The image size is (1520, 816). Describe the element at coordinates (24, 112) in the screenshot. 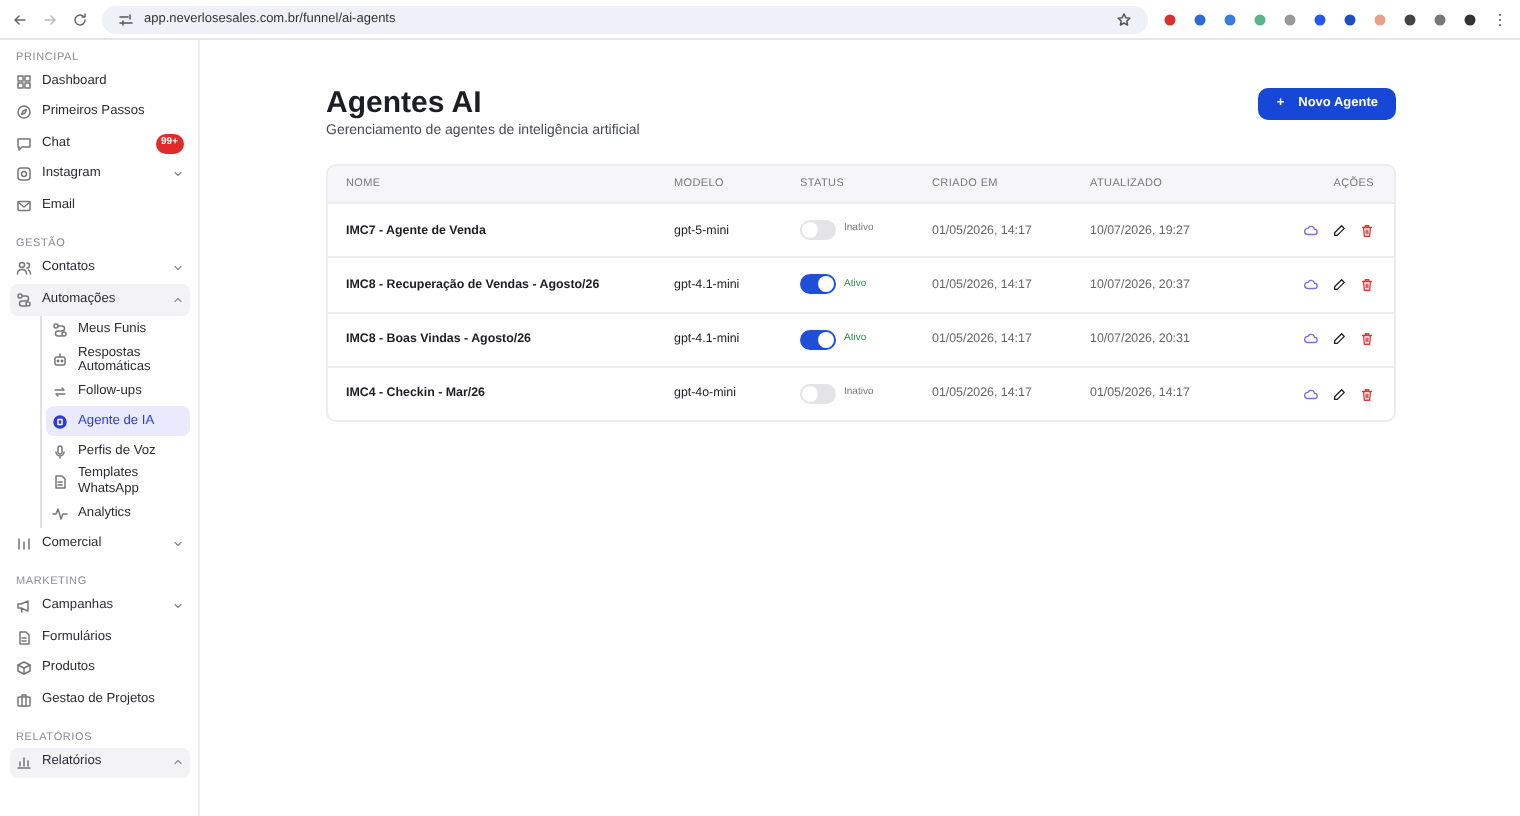

I see `compass-icon` at that location.